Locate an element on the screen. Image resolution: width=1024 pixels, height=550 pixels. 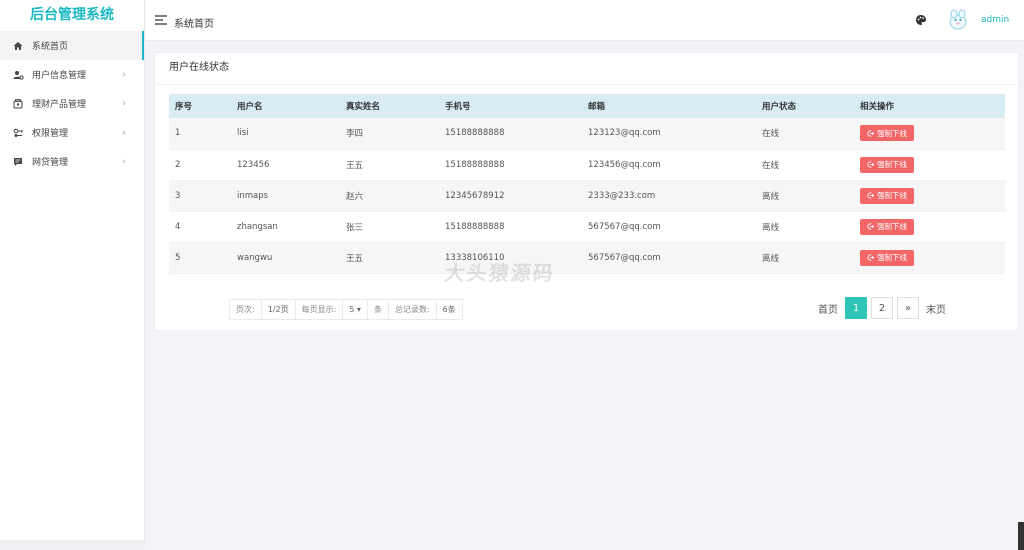
menu-toggle-icon is located at coordinates (161, 21).